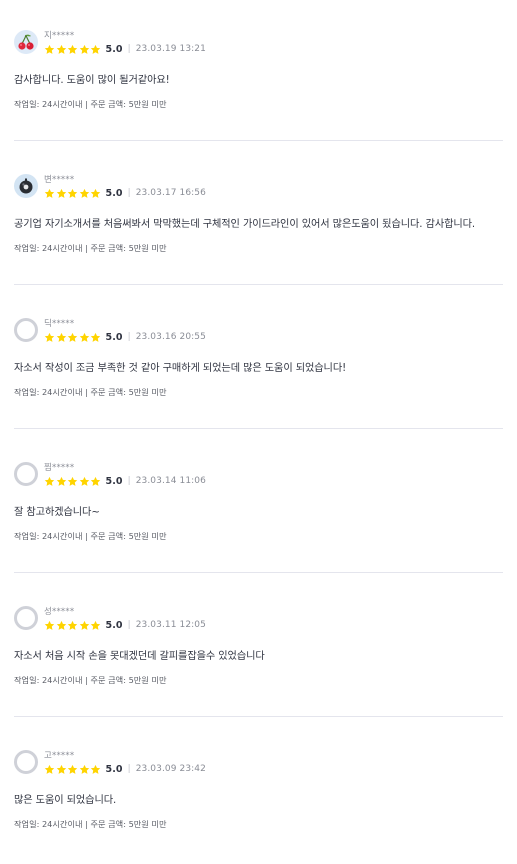 This screenshot has width=517, height=864. I want to click on review-date: 23.03.19 13:21, so click(170, 49).